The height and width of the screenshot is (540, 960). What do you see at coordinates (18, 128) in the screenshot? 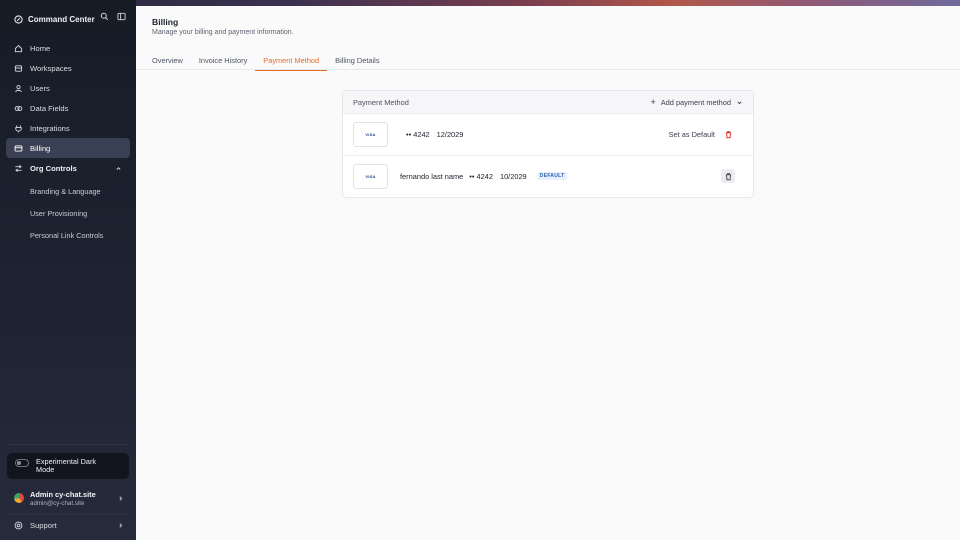
I see `integrations-icon` at bounding box center [18, 128].